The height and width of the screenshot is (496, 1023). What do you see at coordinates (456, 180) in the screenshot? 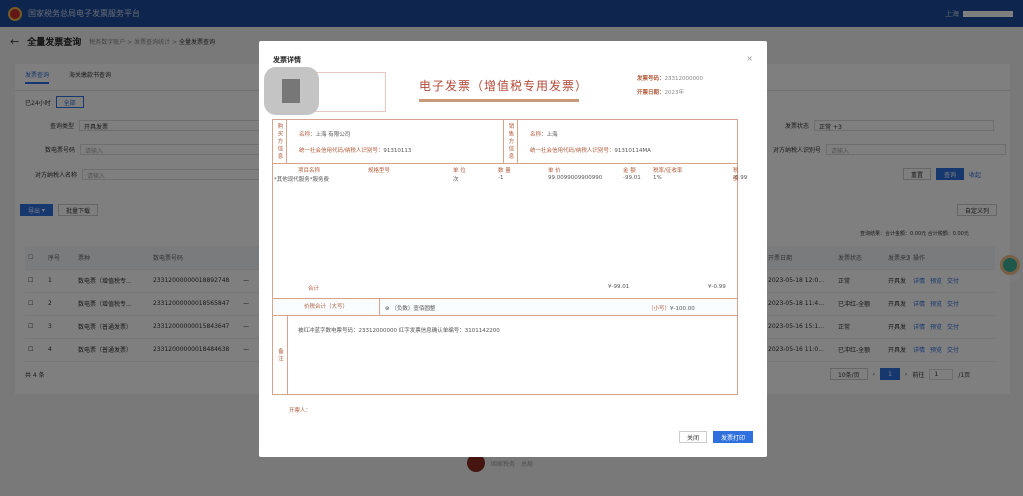
I see `item-unit: 次` at bounding box center [456, 180].